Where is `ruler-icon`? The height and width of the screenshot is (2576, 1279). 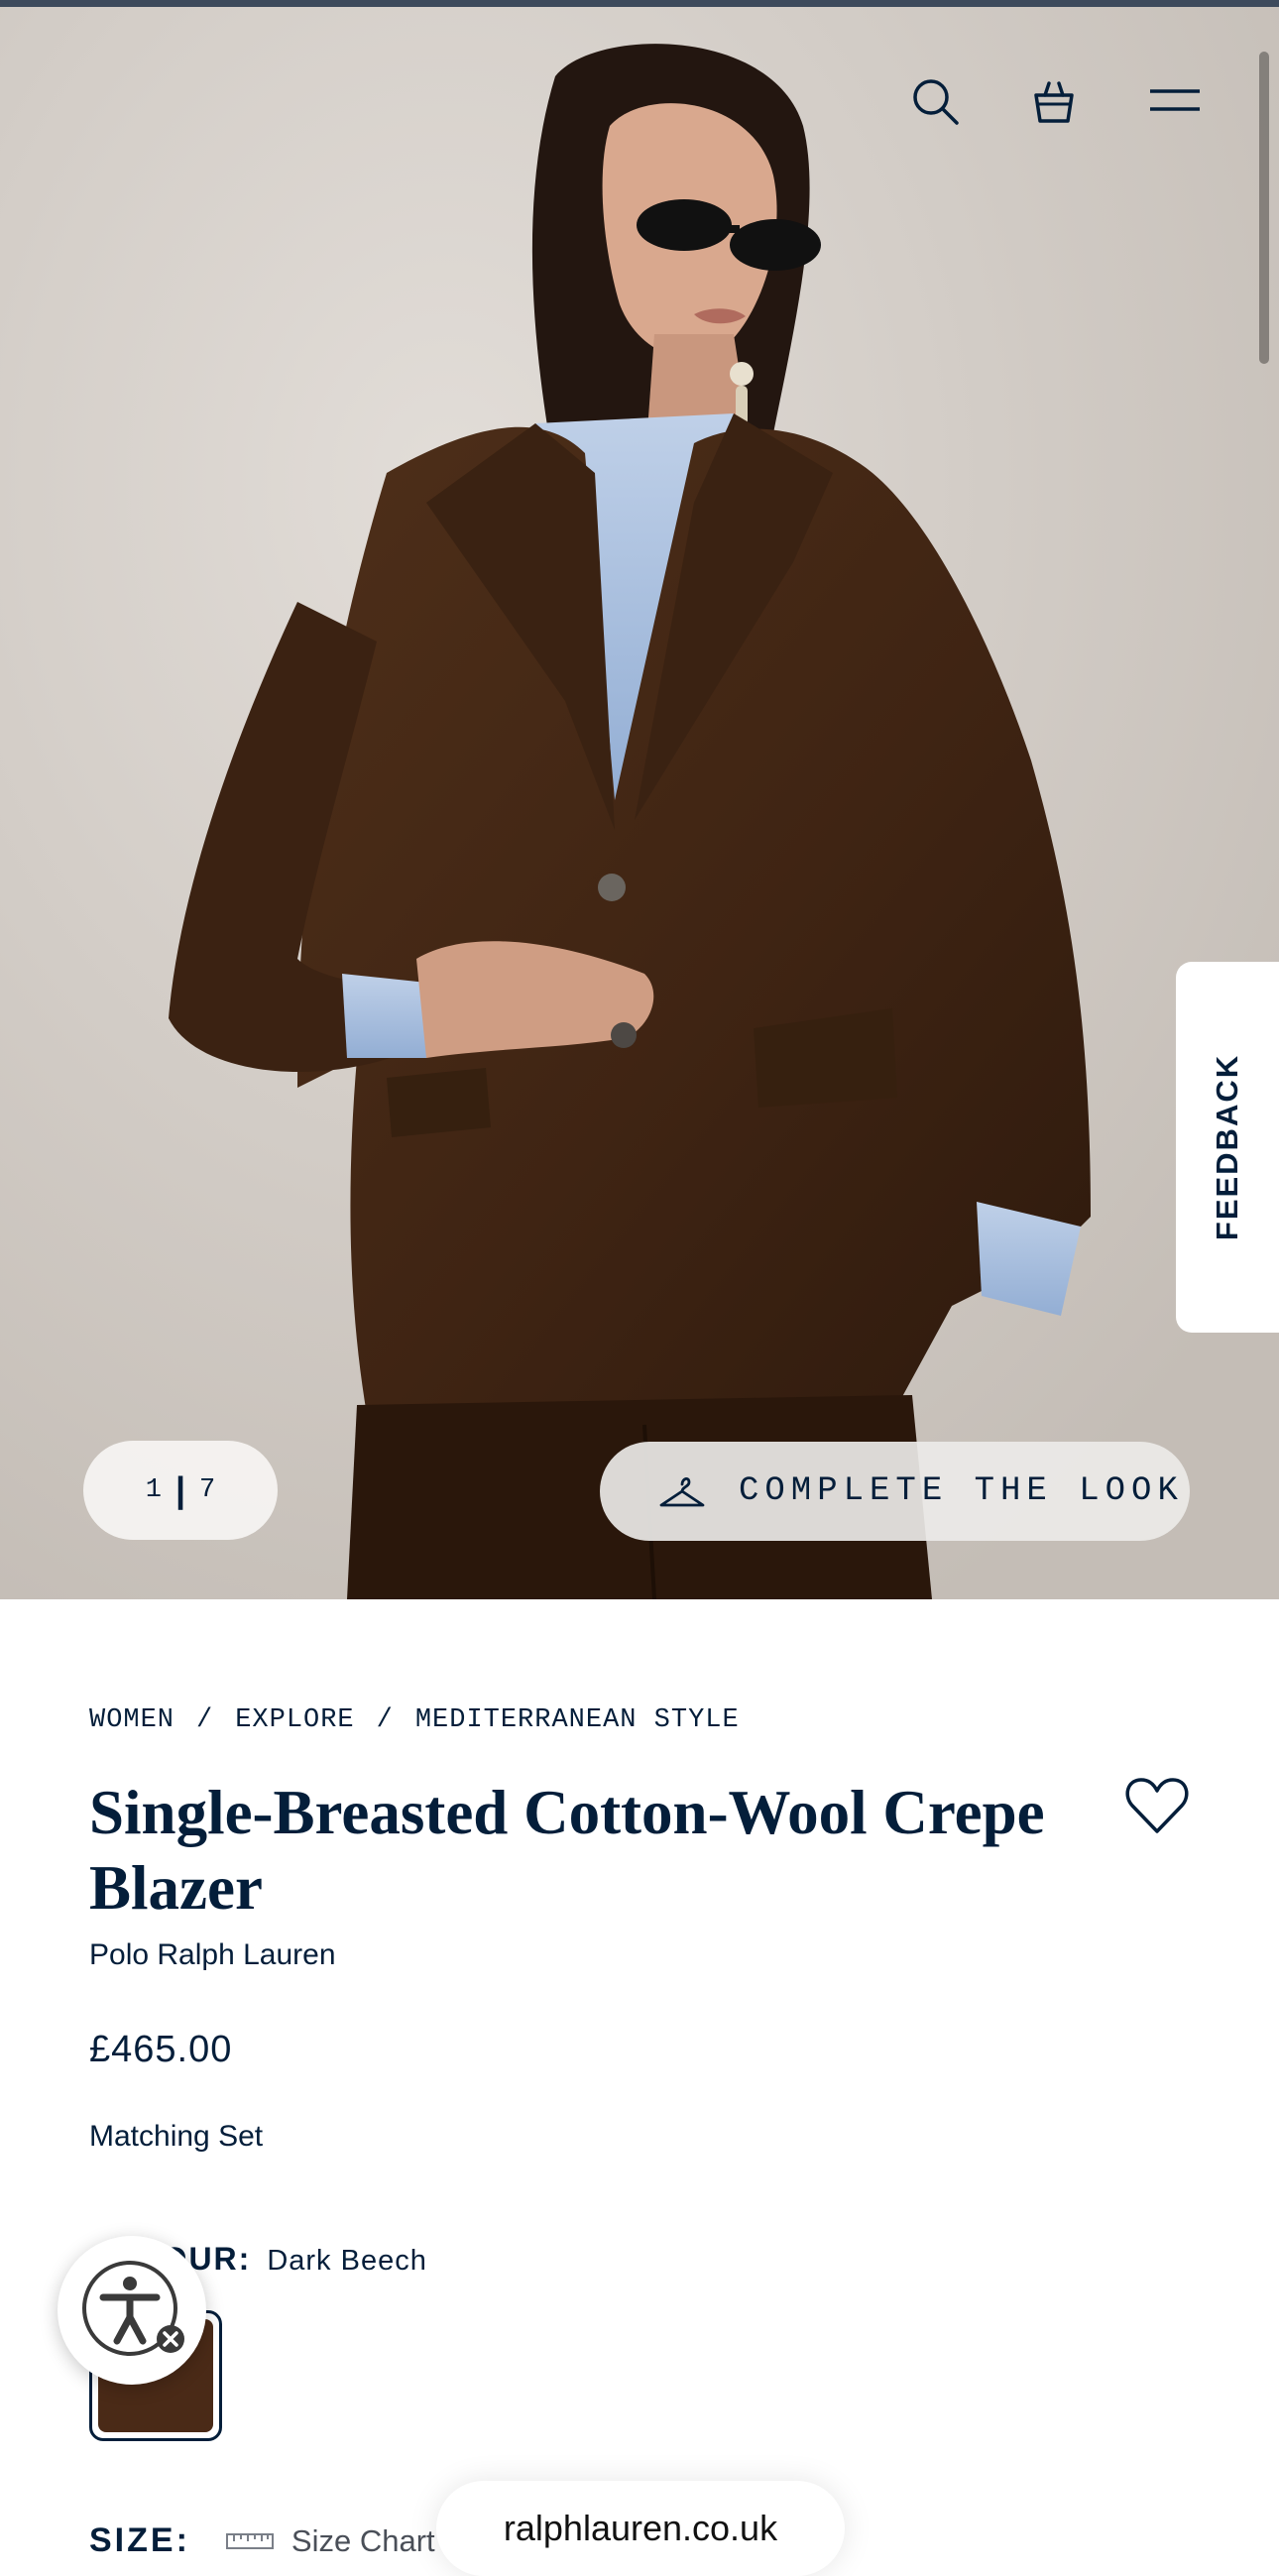
ruler-icon is located at coordinates (250, 2540).